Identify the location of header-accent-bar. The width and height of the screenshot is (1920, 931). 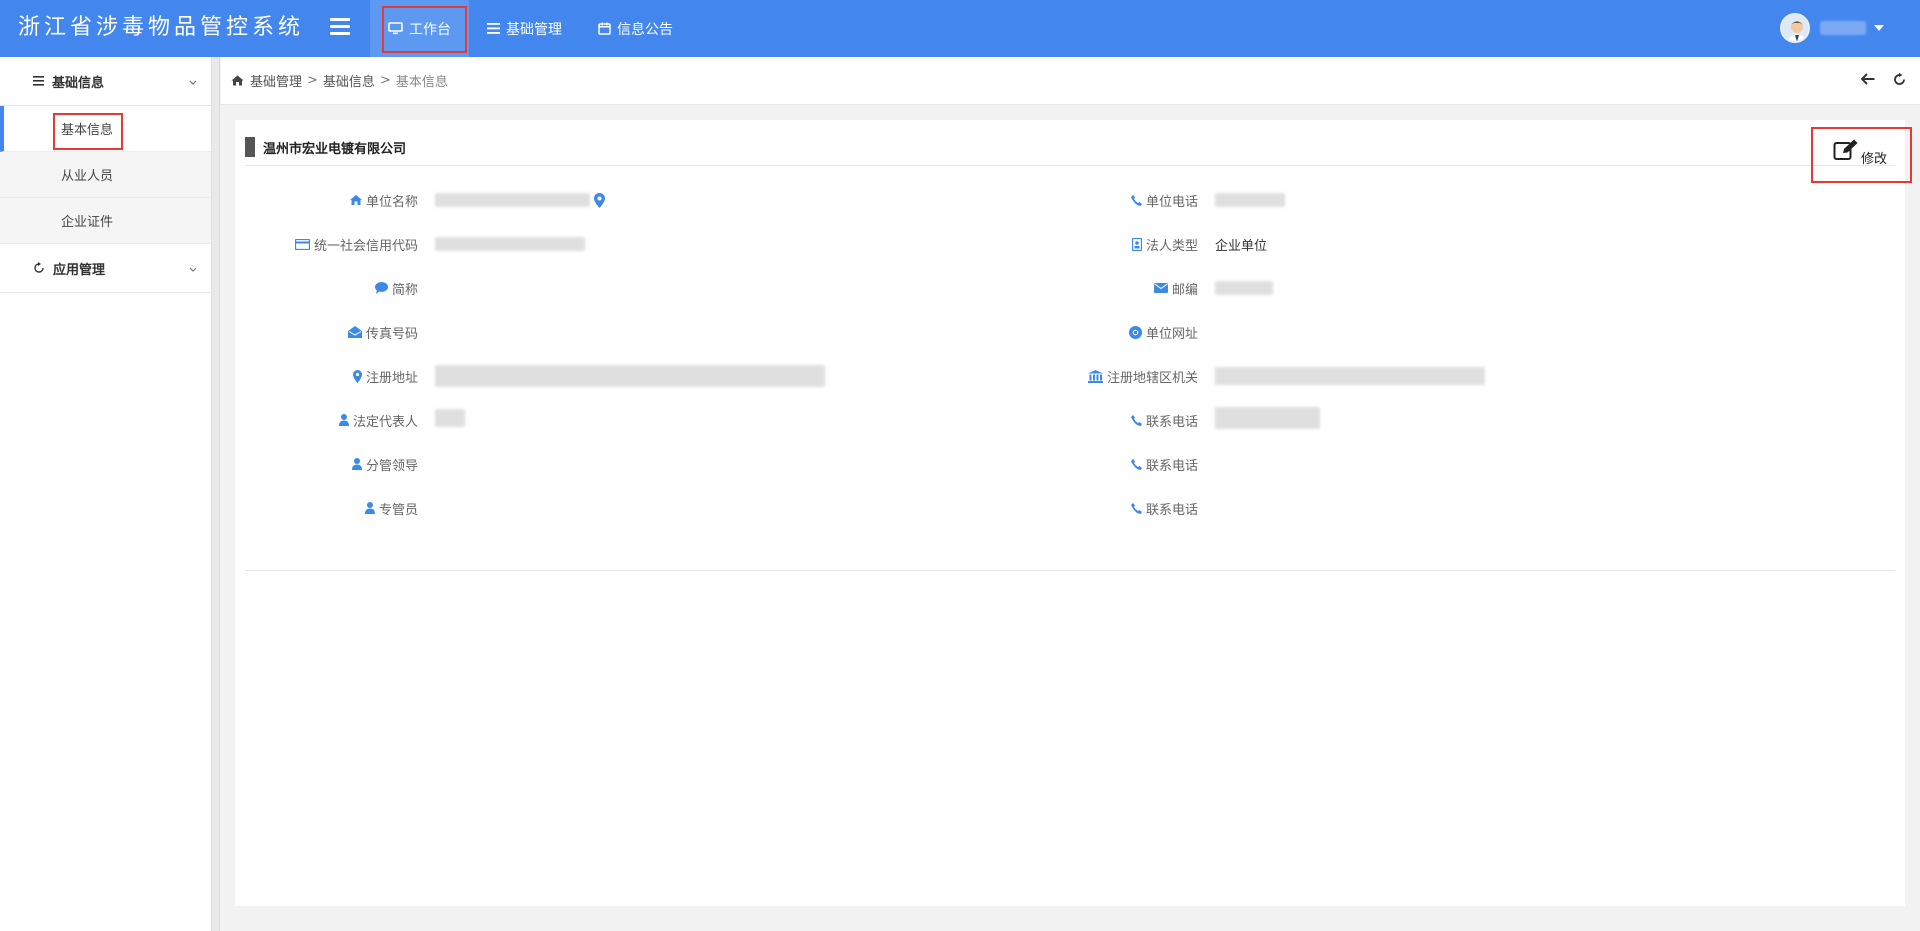
(250, 147).